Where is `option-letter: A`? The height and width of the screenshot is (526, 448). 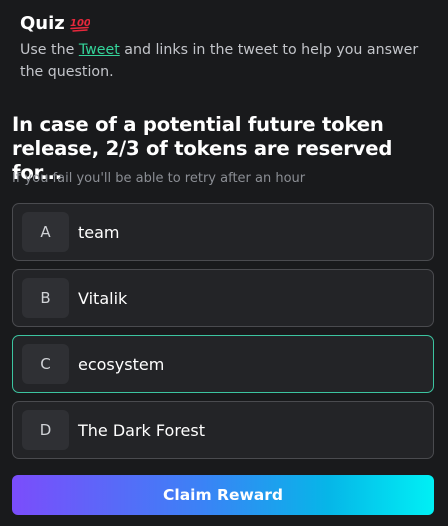 option-letter: A is located at coordinates (45, 232).